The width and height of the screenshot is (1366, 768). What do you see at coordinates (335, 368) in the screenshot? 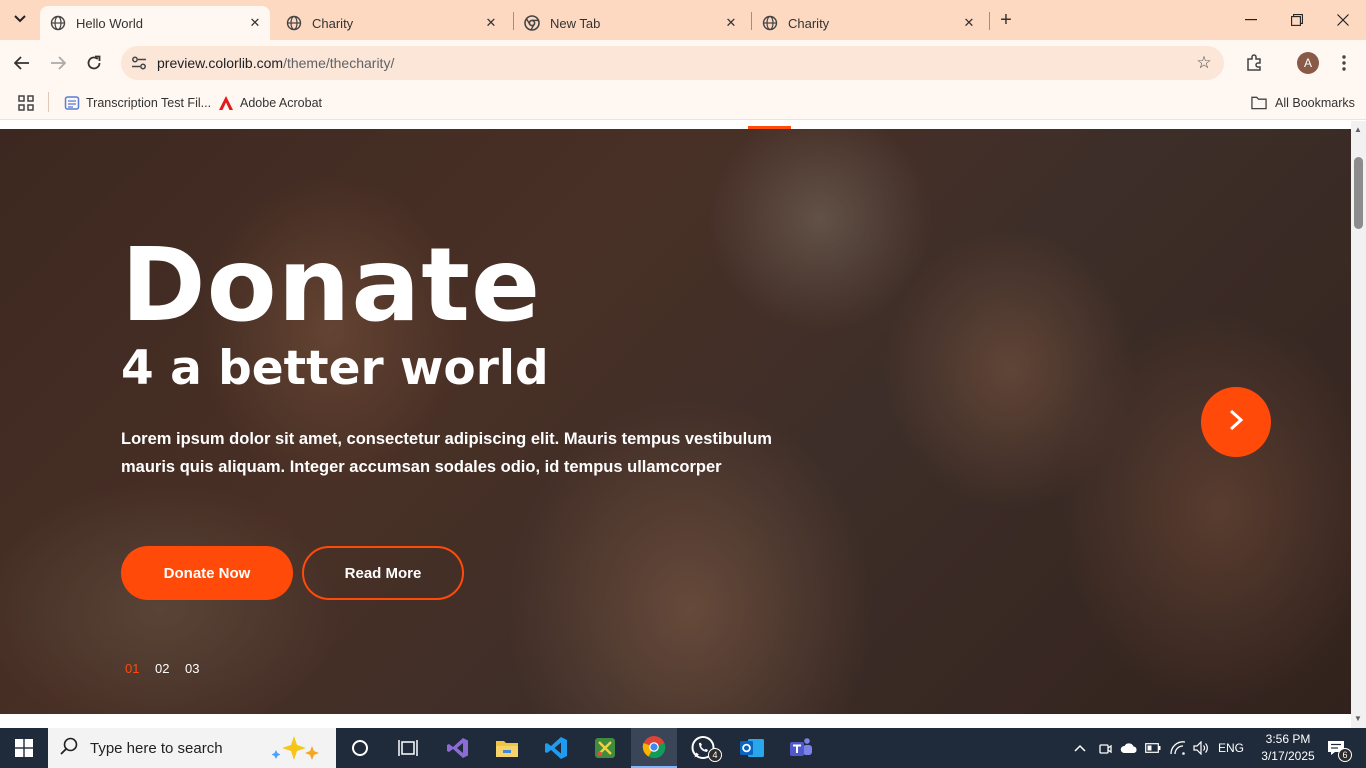
I see `hero-subtitle: 4 a better world` at bounding box center [335, 368].